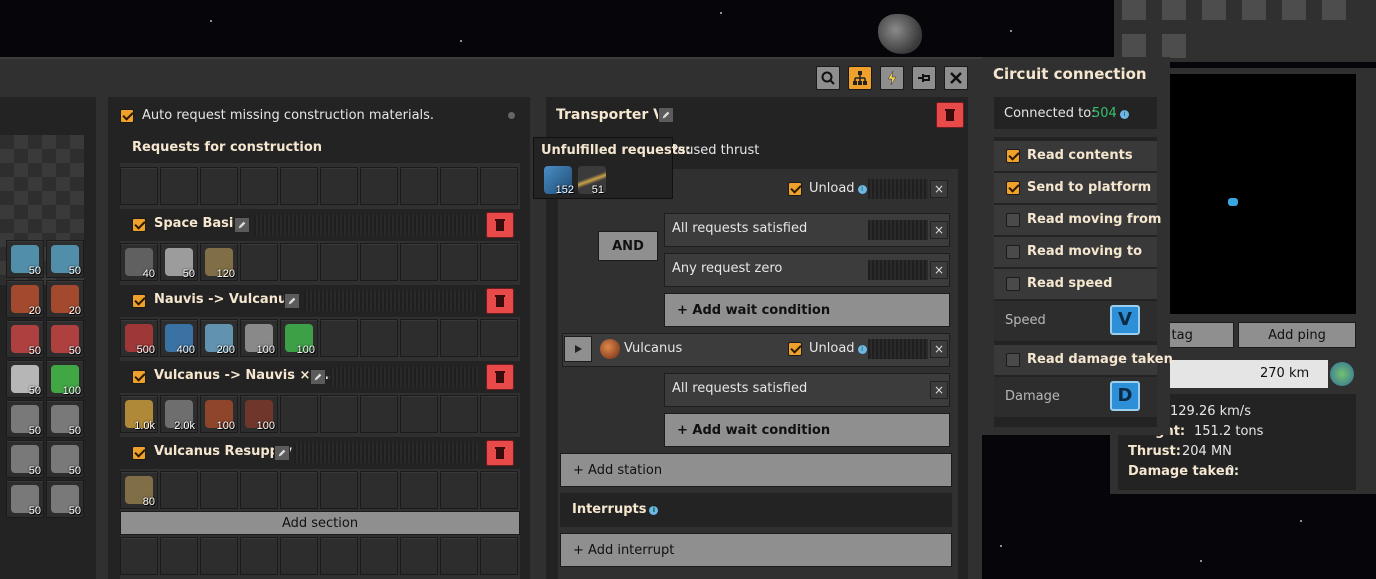  What do you see at coordinates (139, 338) in the screenshot?
I see `request-slot: 500` at bounding box center [139, 338].